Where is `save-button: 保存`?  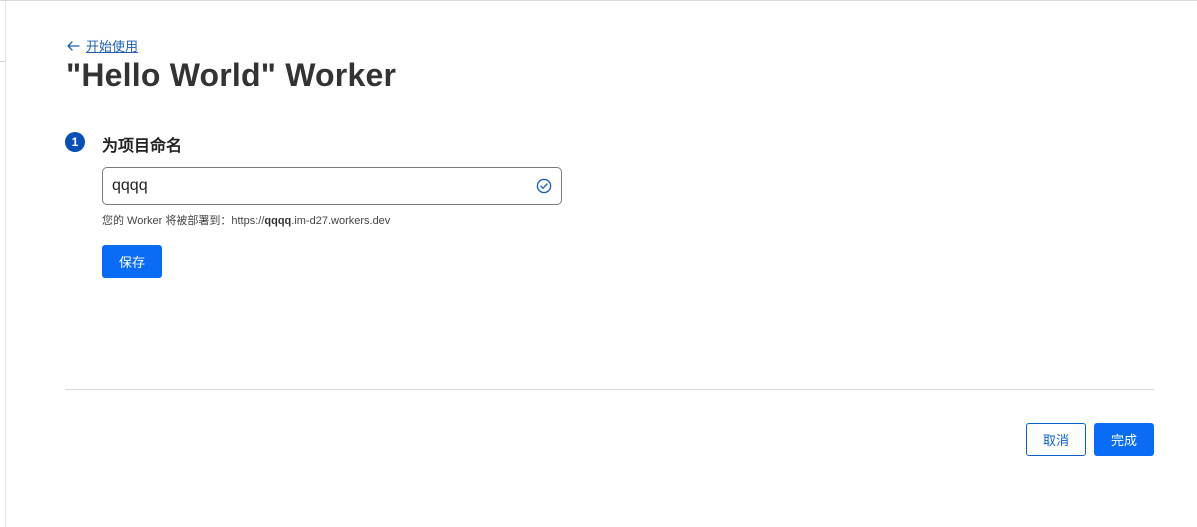
save-button: 保存 is located at coordinates (132, 261).